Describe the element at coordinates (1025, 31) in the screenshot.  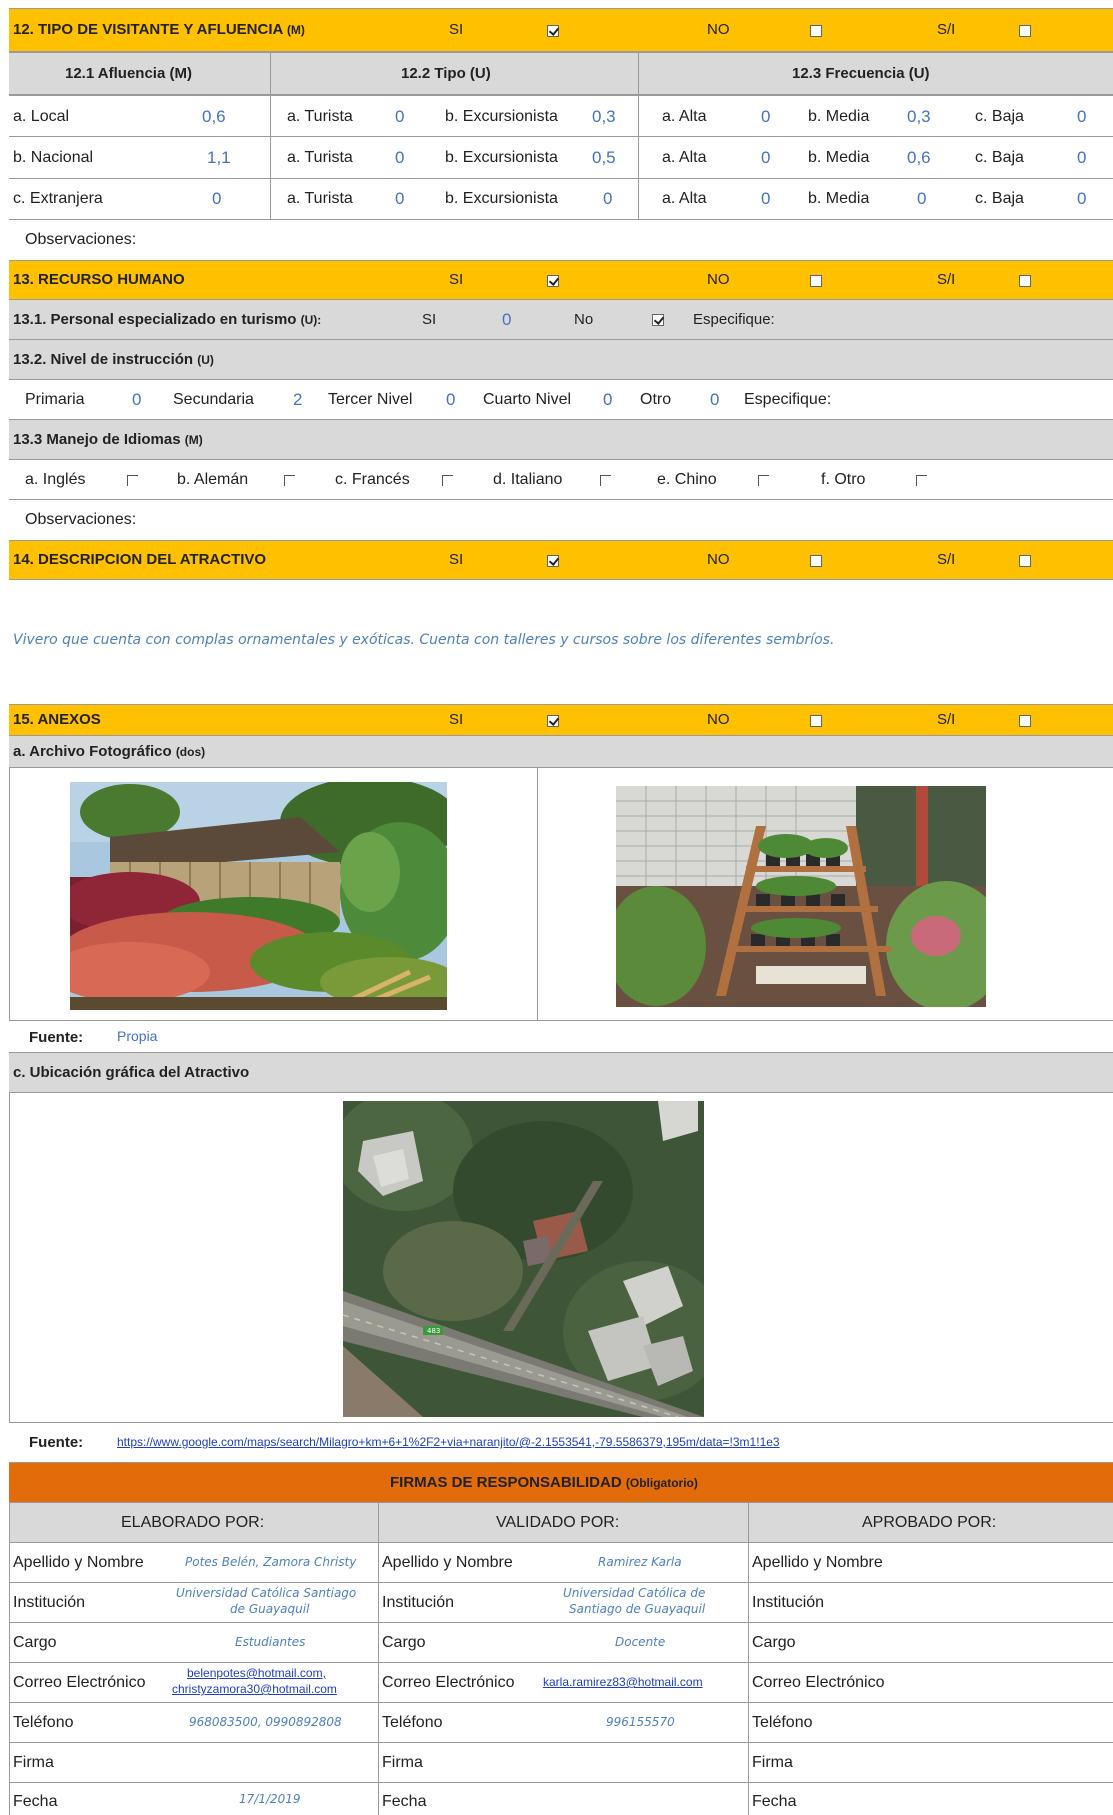
I see `section-12-si-mark-checkbox` at that location.